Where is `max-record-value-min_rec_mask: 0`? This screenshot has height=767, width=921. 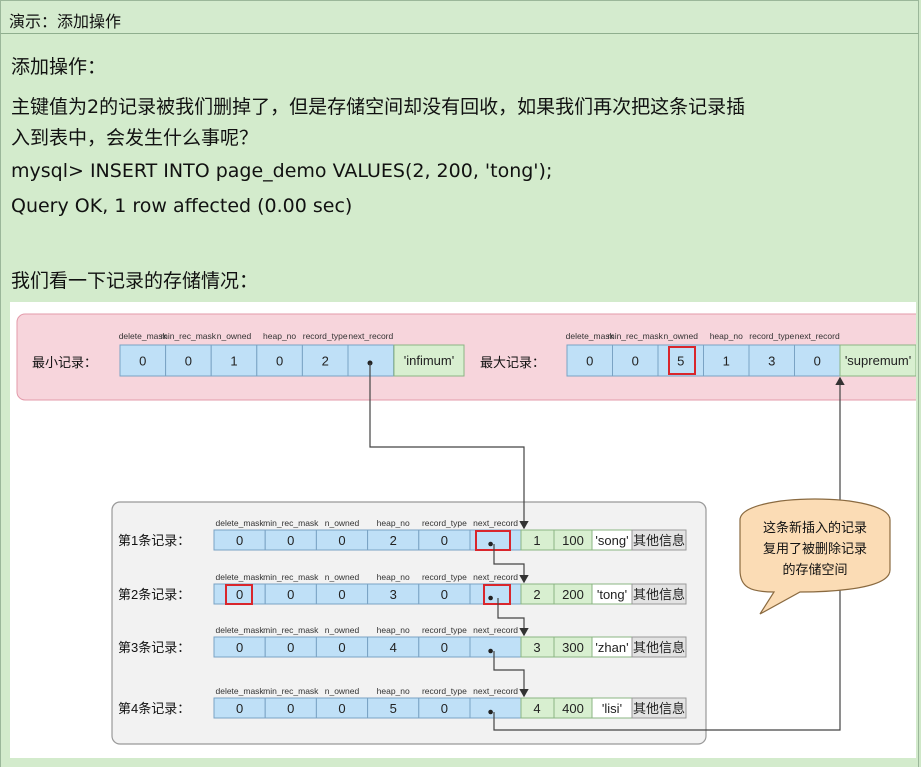
max-record-value-min_rec_mask: 0 is located at coordinates (635, 361).